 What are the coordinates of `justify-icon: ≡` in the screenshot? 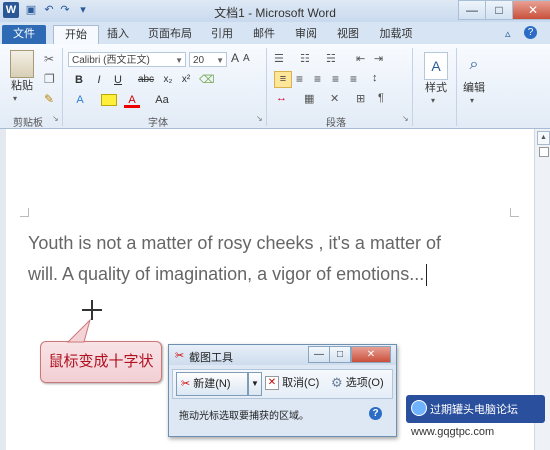 It's located at (335, 79).